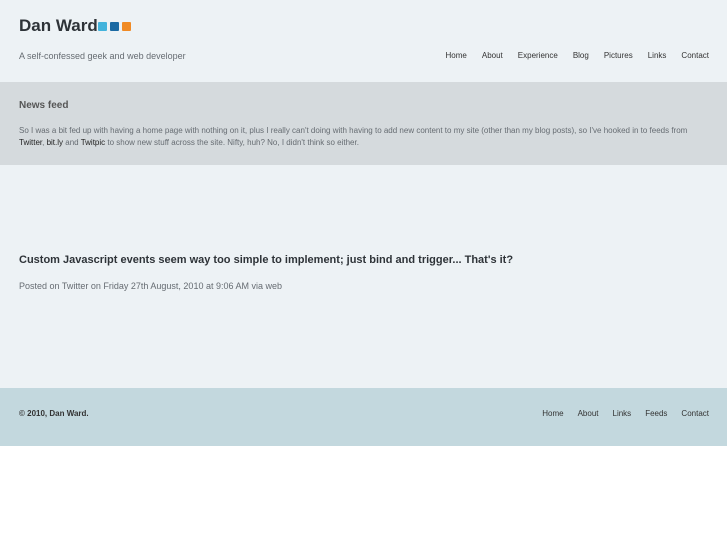 The width and height of the screenshot is (727, 545). I want to click on footer-nav: Home About Links Feeds Contact, so click(625, 413).